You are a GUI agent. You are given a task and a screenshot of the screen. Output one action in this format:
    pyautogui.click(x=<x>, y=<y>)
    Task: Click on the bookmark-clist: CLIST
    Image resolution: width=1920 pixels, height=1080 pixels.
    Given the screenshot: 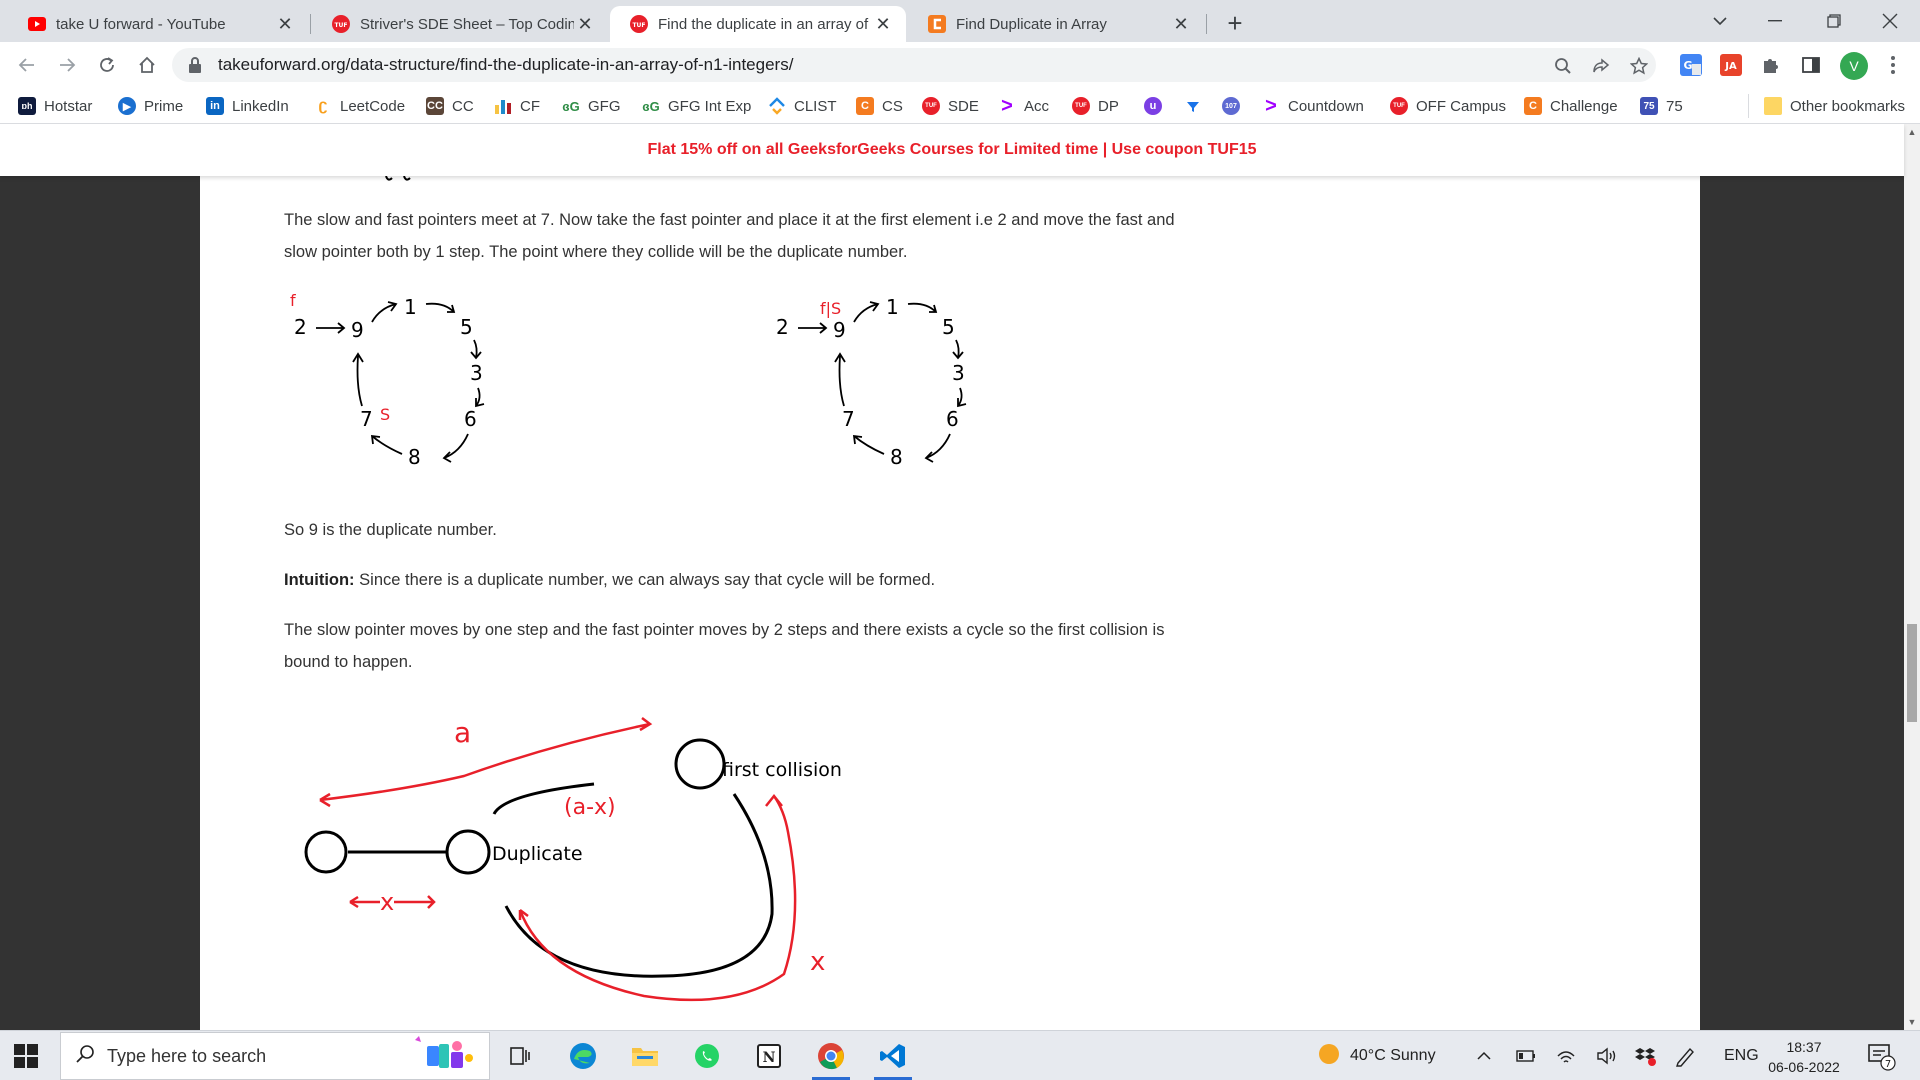 What is the action you would take?
    pyautogui.click(x=802, y=106)
    